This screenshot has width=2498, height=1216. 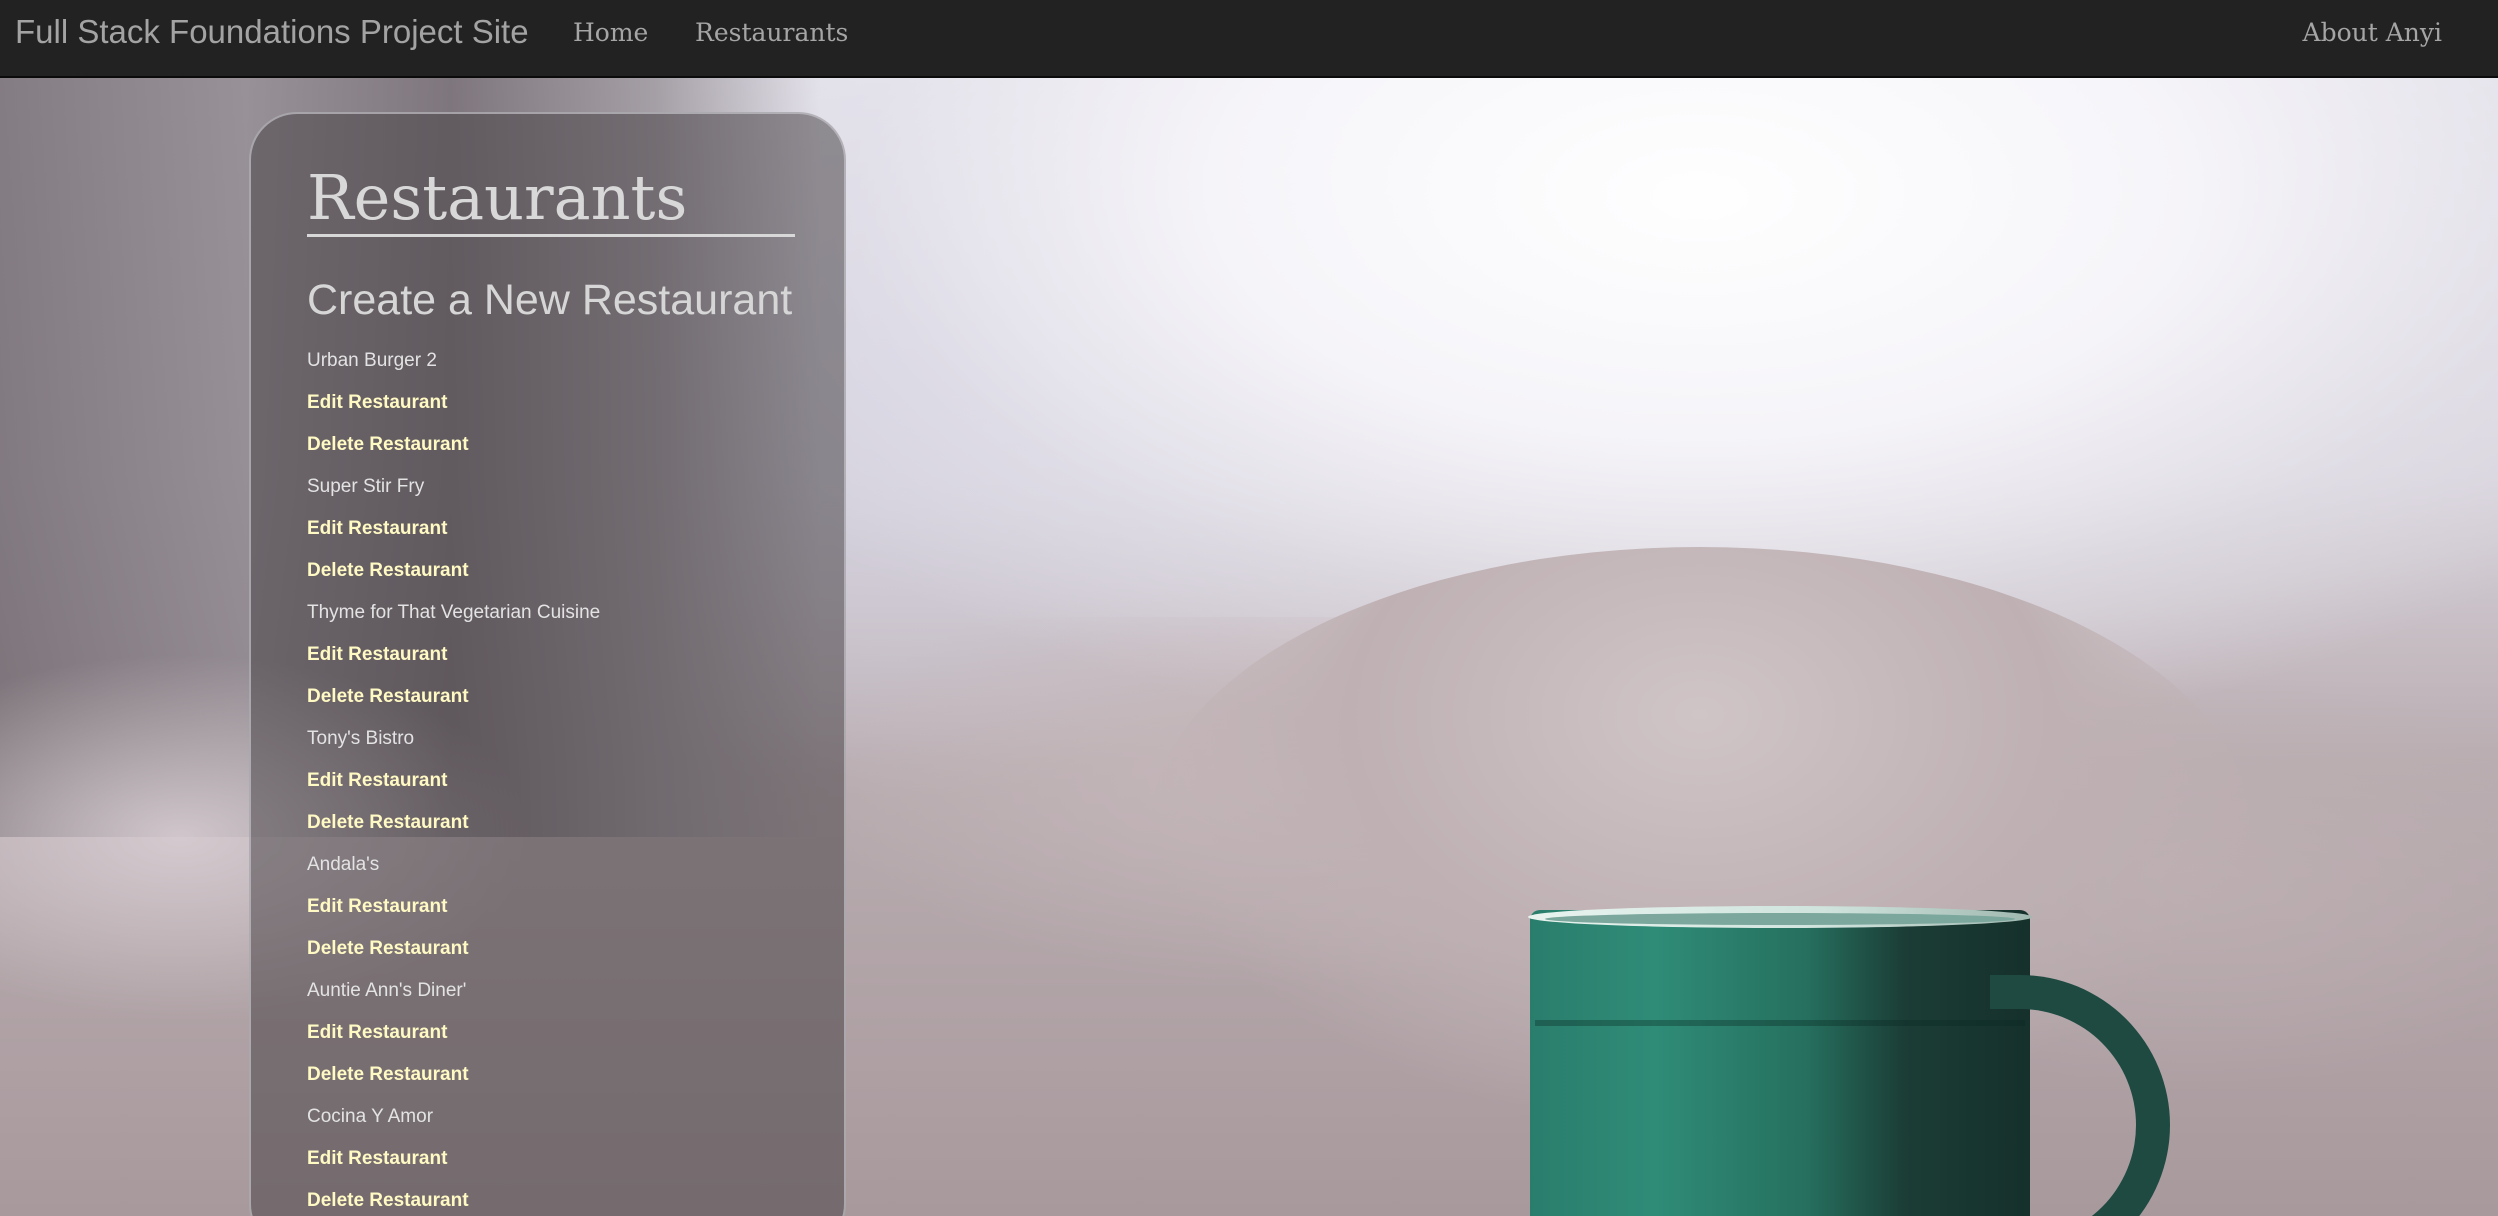 What do you see at coordinates (1780, 919) in the screenshot?
I see `coffee-mug-inner` at bounding box center [1780, 919].